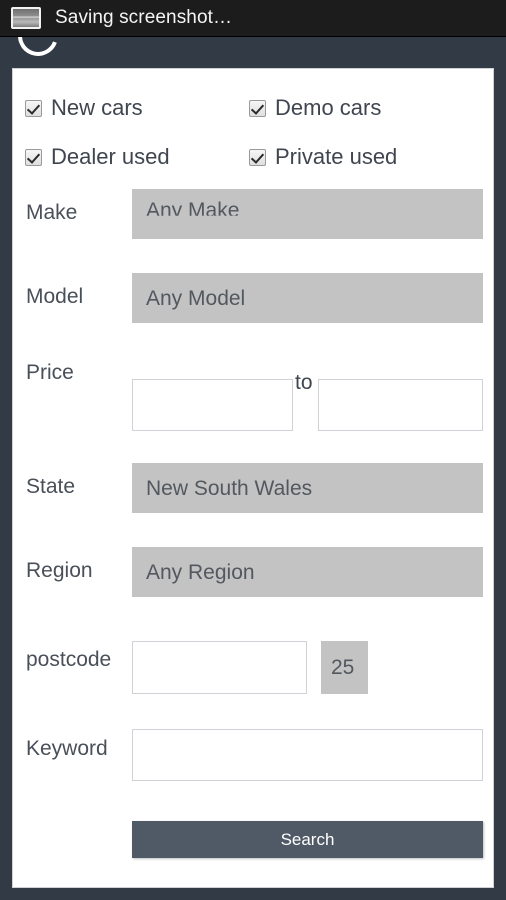 This screenshot has height=900, width=506. Describe the element at coordinates (304, 382) in the screenshot. I see `price-separator-label: to` at that location.